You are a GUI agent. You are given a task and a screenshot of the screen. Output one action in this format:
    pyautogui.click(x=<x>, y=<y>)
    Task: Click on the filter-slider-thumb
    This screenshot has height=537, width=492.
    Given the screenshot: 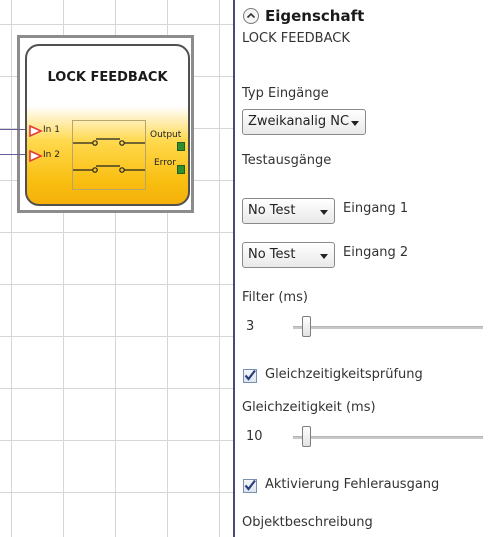 What is the action you would take?
    pyautogui.click(x=306, y=326)
    